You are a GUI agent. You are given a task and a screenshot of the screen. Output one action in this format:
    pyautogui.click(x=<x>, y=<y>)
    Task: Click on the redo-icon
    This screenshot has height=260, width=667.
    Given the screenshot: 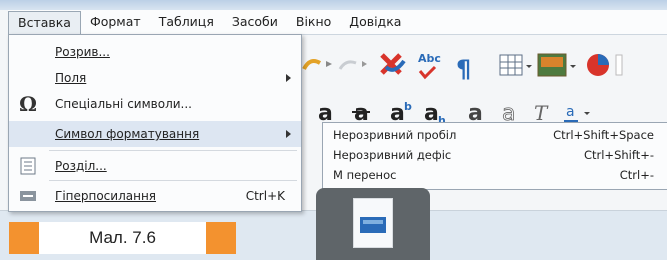 What is the action you would take?
    pyautogui.click(x=334, y=64)
    